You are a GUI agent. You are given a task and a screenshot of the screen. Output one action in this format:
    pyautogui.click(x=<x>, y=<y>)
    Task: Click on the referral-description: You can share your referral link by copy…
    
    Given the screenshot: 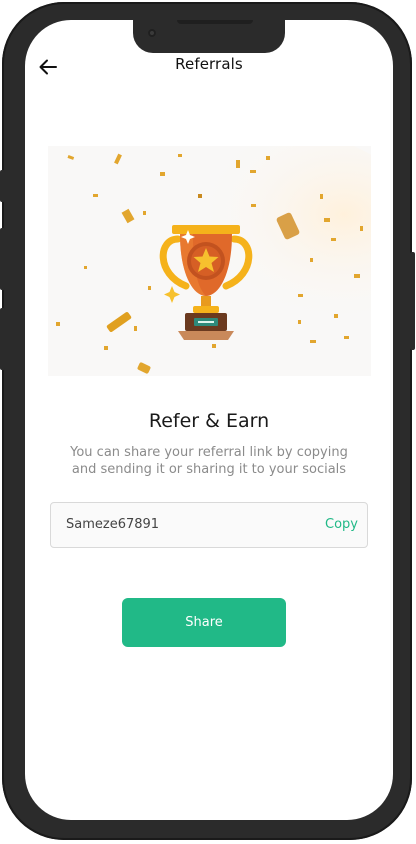 What is the action you would take?
    pyautogui.click(x=209, y=461)
    